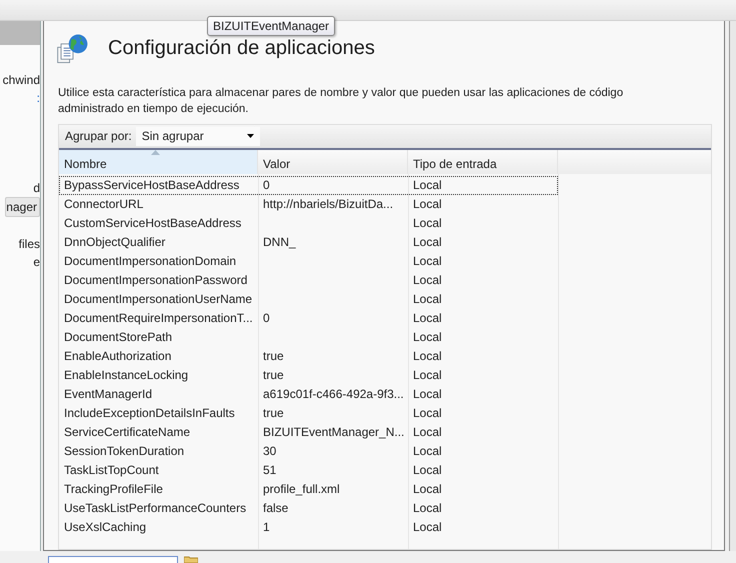 This screenshot has height=563, width=736. I want to click on sidebar-item: chwind, so click(21, 80).